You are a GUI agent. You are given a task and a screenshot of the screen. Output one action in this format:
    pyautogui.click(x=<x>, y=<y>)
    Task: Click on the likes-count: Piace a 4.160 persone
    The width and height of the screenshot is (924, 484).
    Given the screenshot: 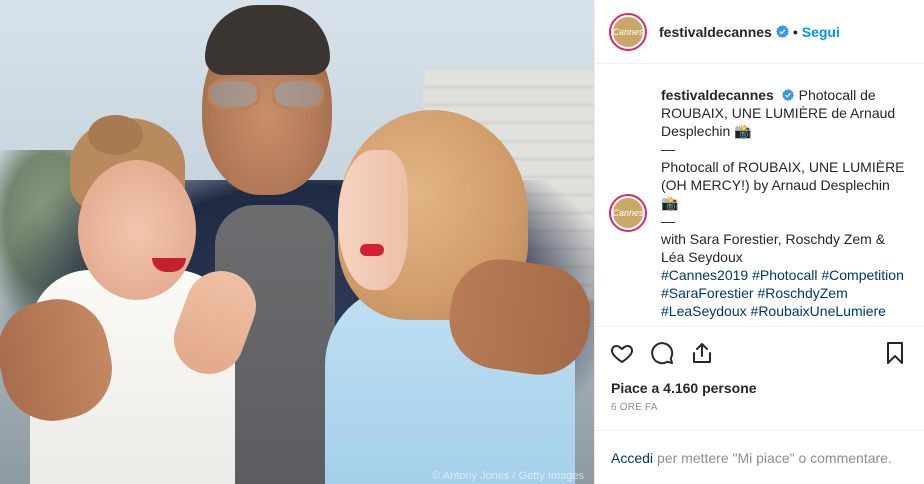 What is the action you would take?
    pyautogui.click(x=759, y=388)
    